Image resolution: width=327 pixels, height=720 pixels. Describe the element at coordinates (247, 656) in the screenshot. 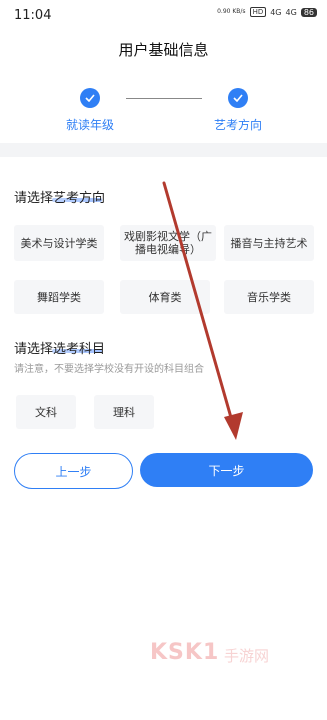

I see `watermark-sub: 手游网` at that location.